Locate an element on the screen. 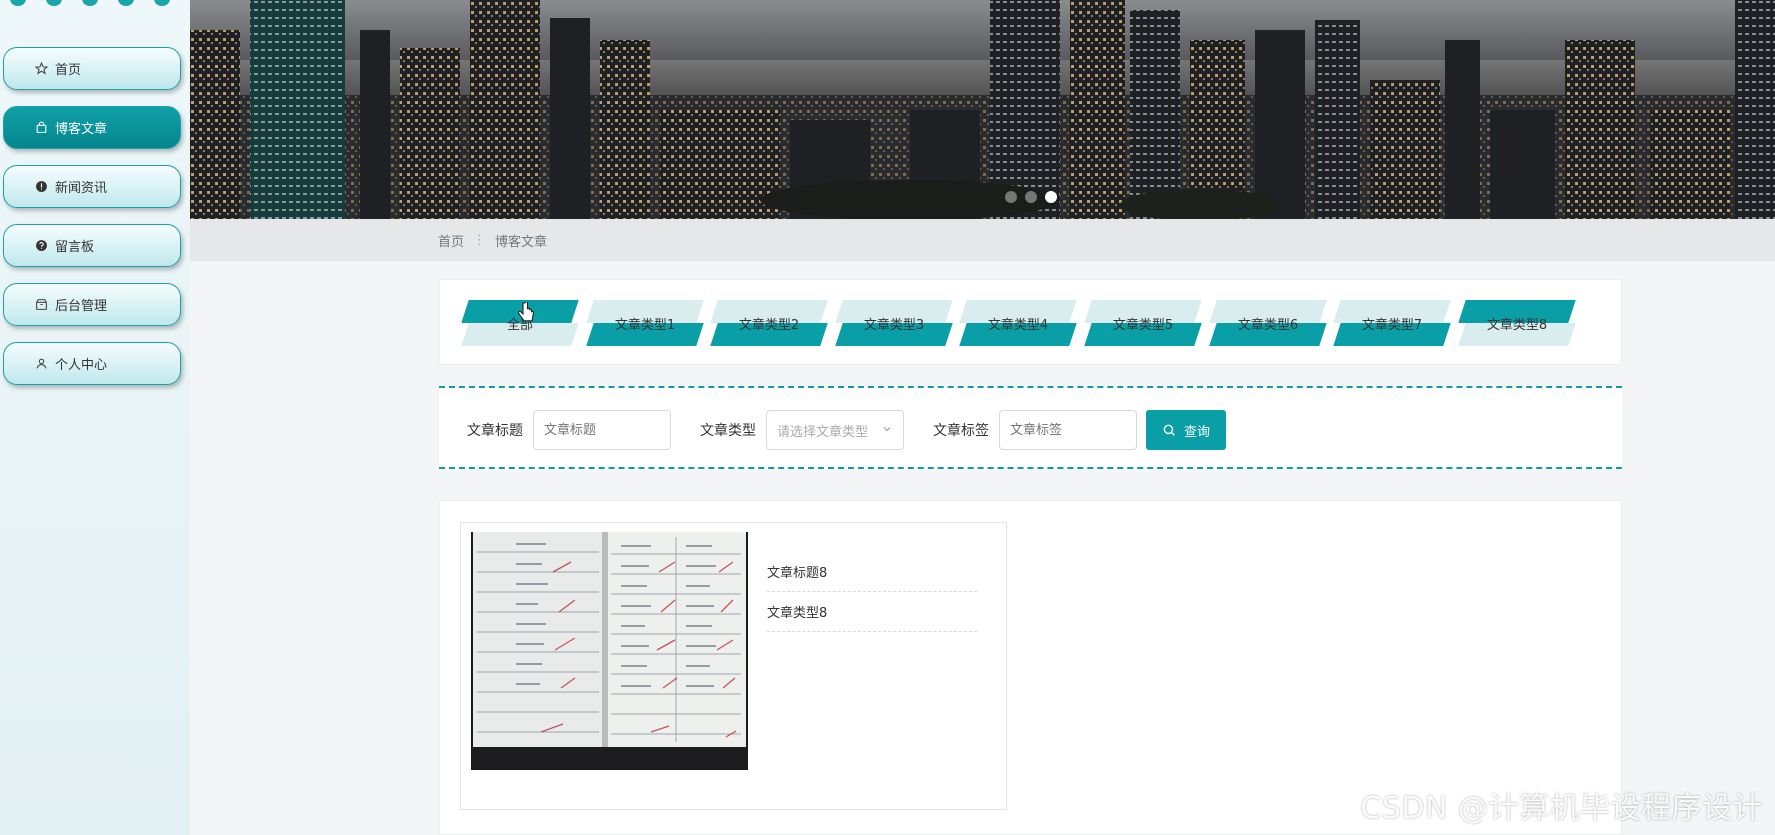 The image size is (1775, 835). tab-label: 文章类型4 is located at coordinates (1018, 325).